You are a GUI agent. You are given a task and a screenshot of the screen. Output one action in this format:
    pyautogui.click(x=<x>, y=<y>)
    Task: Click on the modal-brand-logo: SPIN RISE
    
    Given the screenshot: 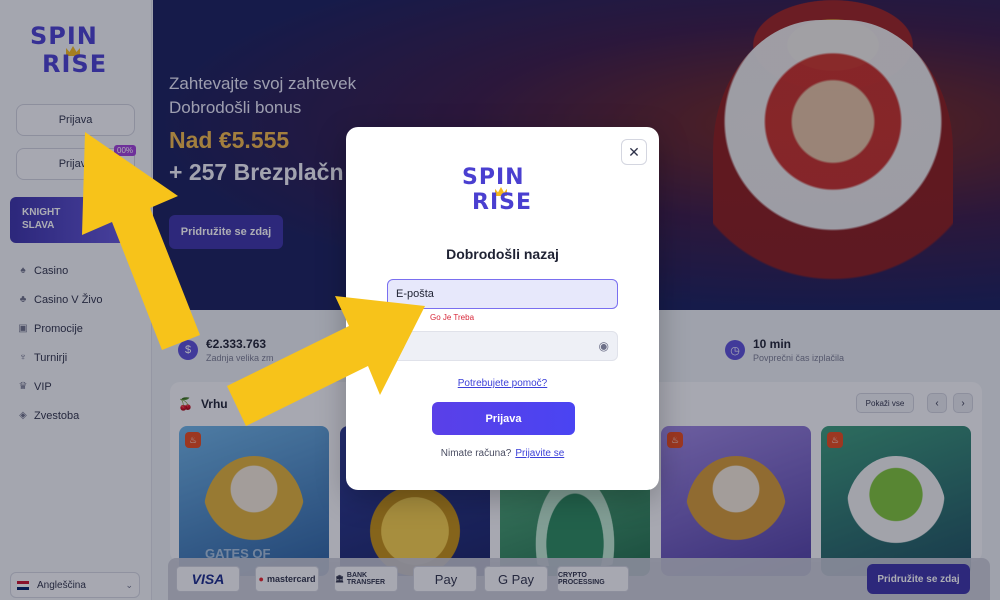 What is the action you would take?
    pyautogui.click(x=504, y=192)
    